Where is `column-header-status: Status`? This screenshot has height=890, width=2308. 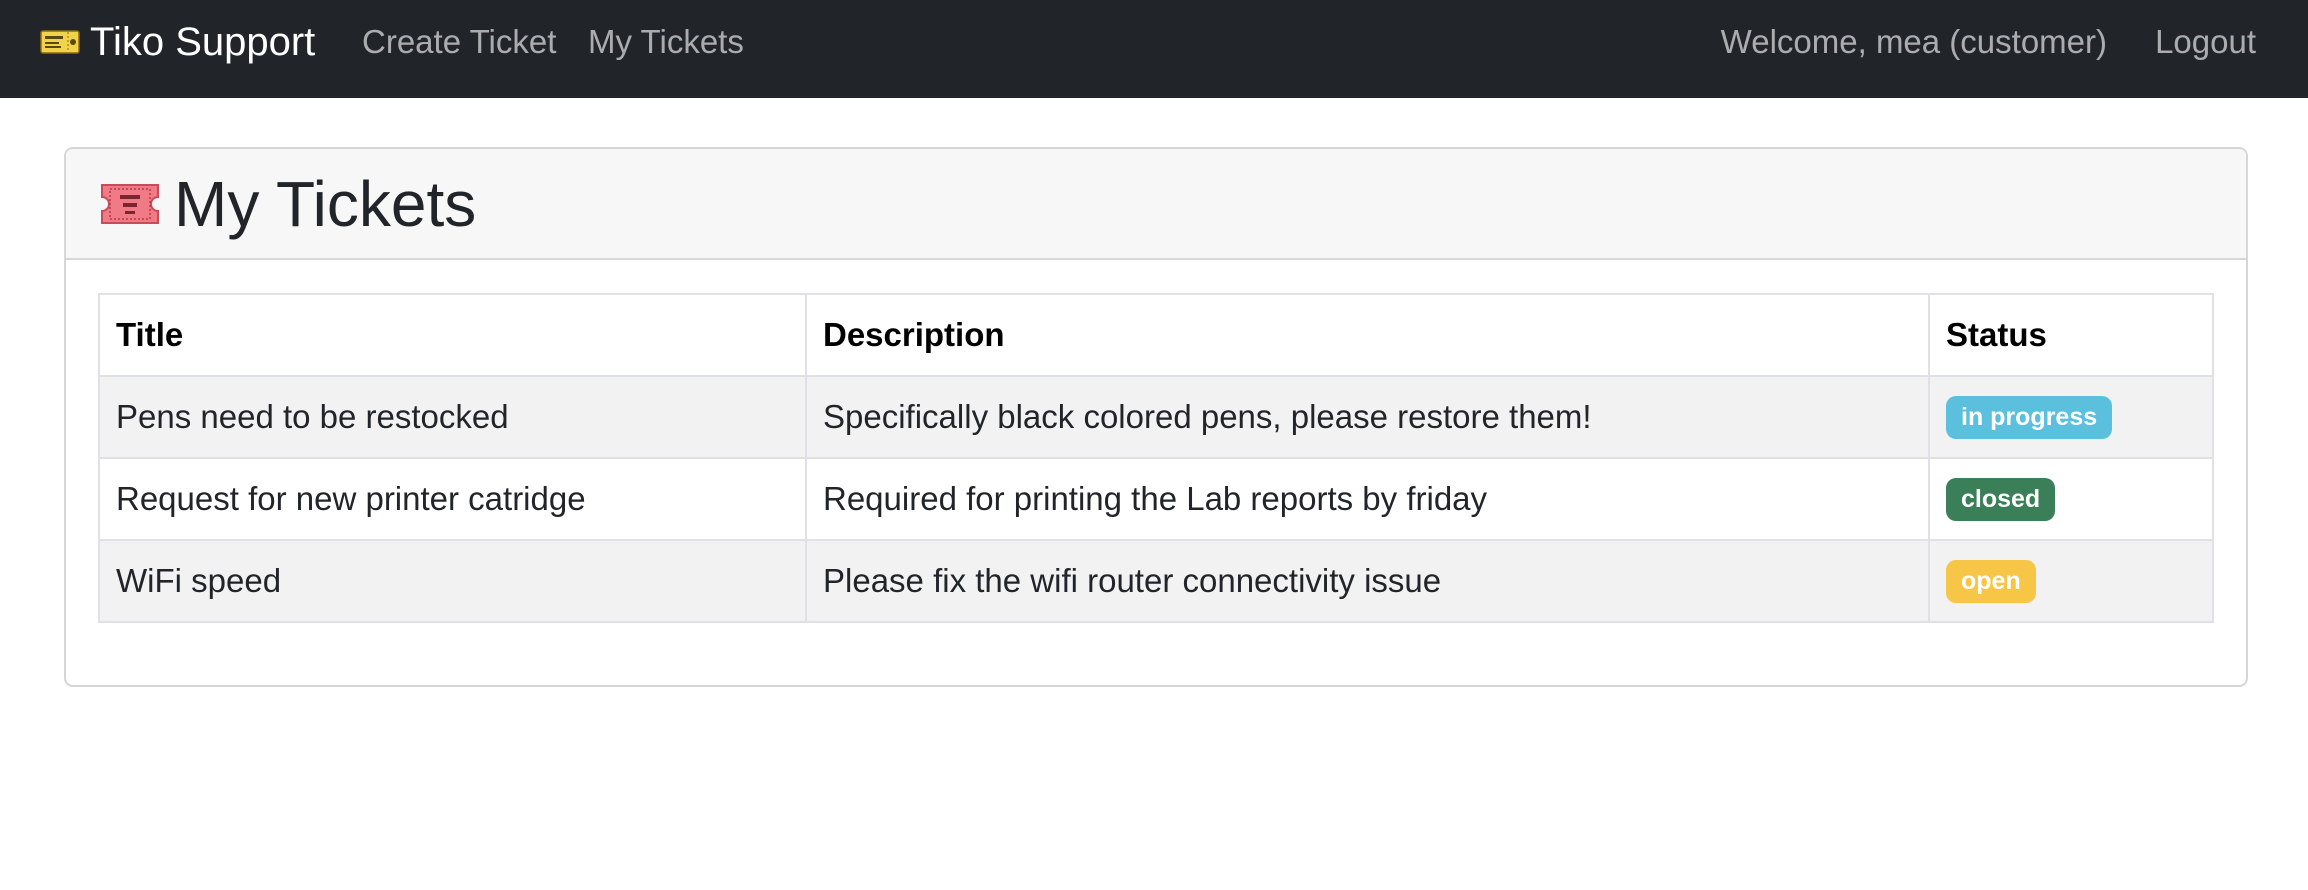 column-header-status: Status is located at coordinates (2071, 335).